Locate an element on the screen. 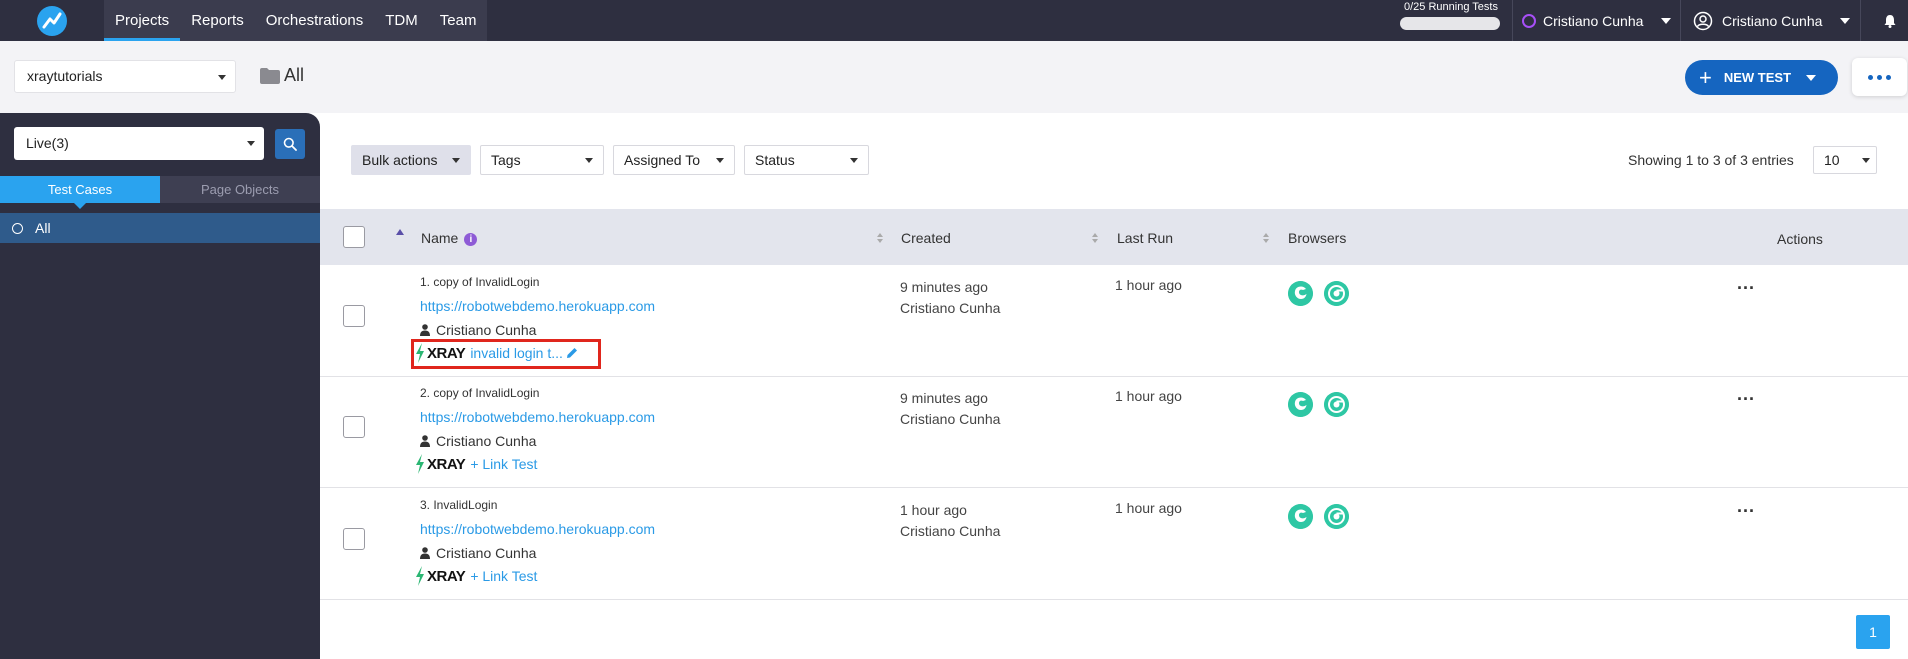  tree-item-all: All is located at coordinates (160, 228).